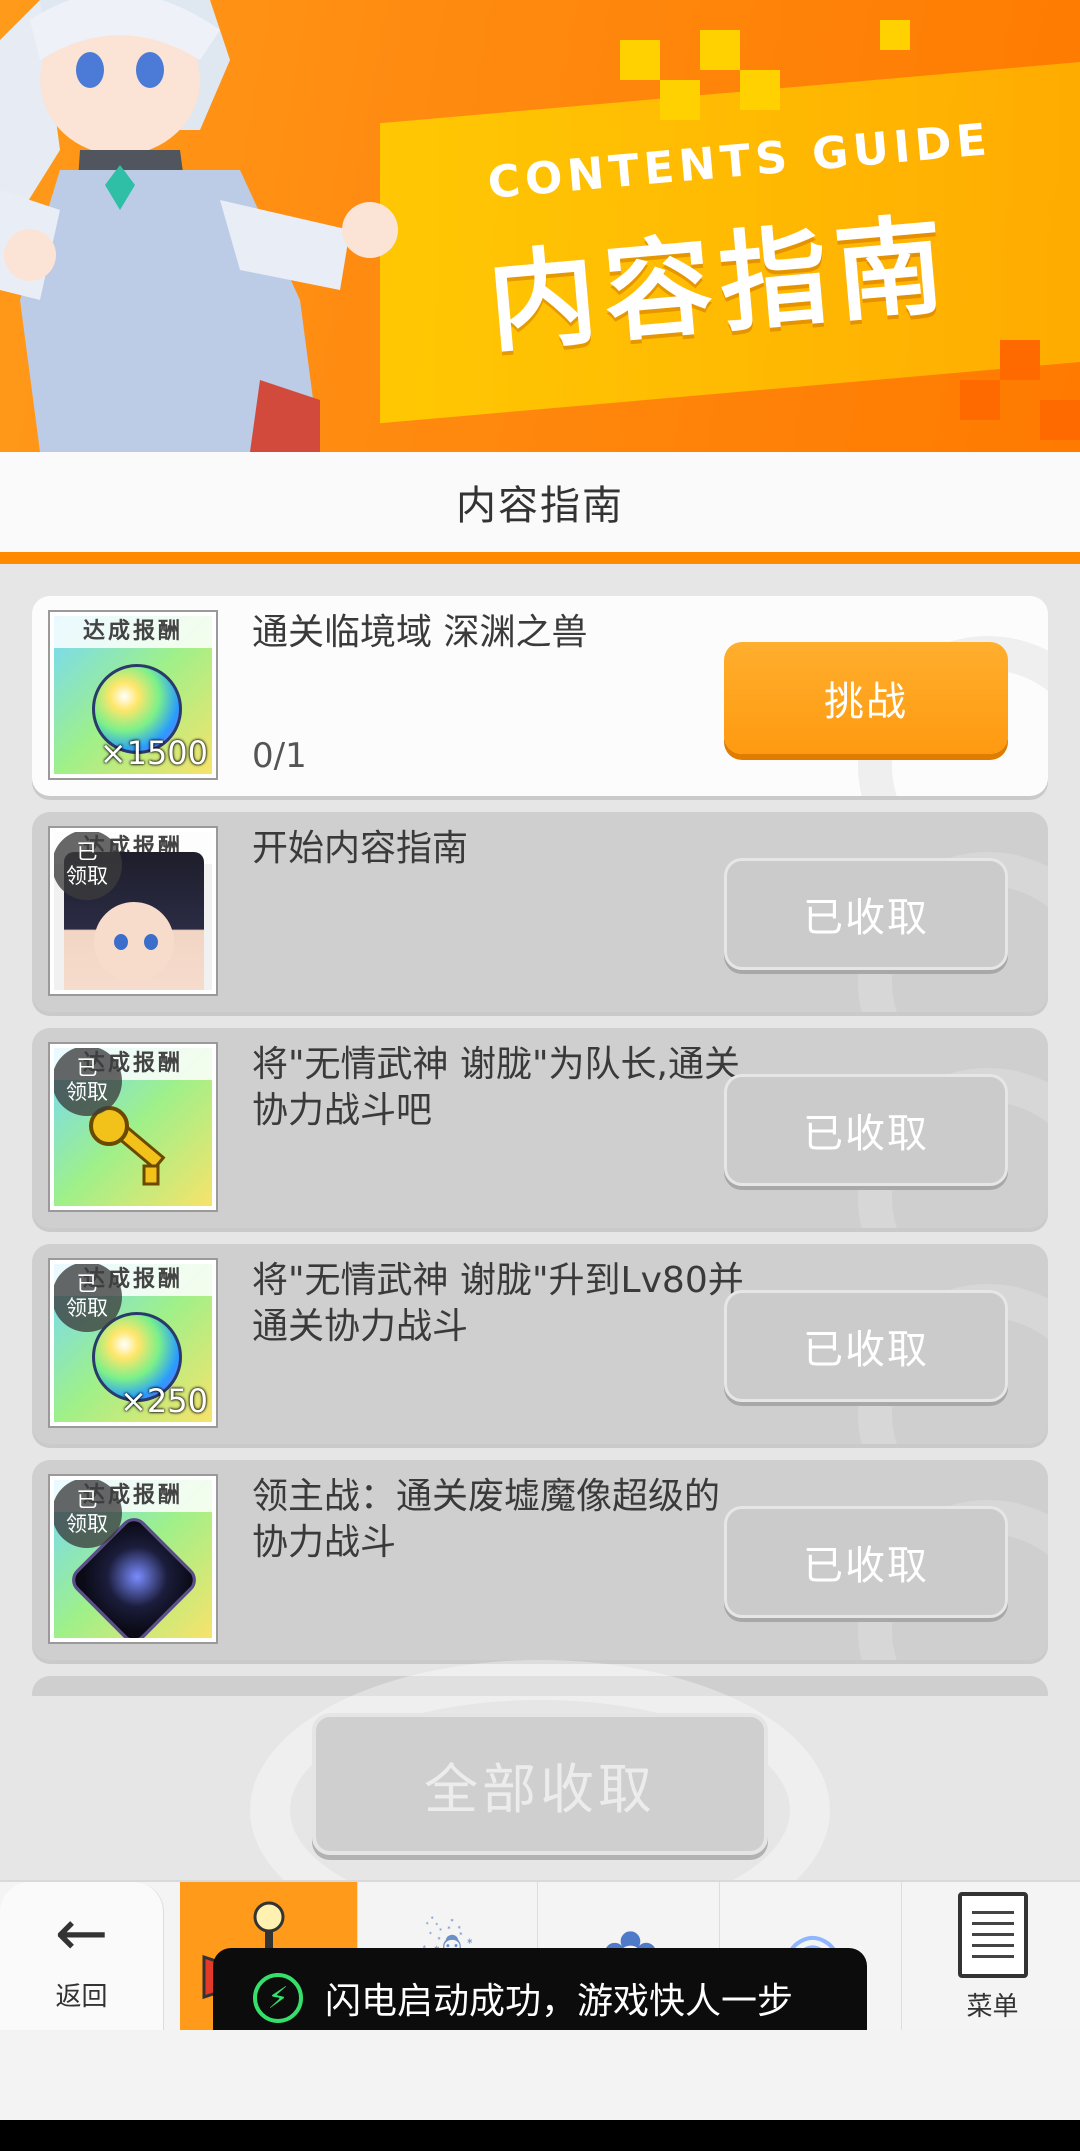  What do you see at coordinates (559, 2001) in the screenshot?
I see `toast-text: 闪电启动成功，游戏快人一步` at bounding box center [559, 2001].